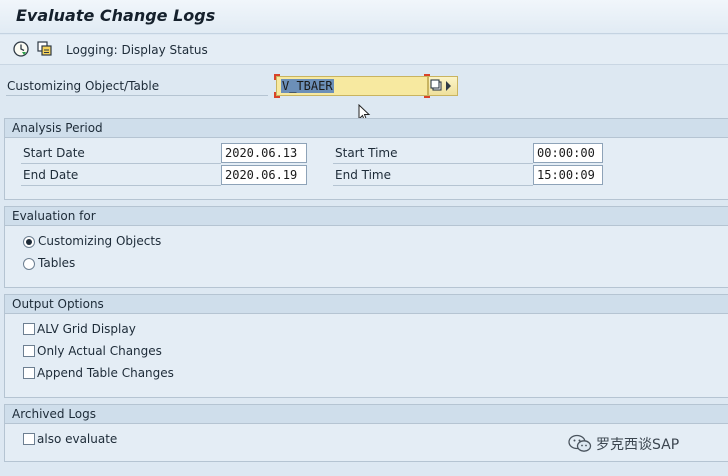 The width and height of the screenshot is (728, 476). Describe the element at coordinates (366, 304) in the screenshot. I see `output-options-header: Output Options` at that location.